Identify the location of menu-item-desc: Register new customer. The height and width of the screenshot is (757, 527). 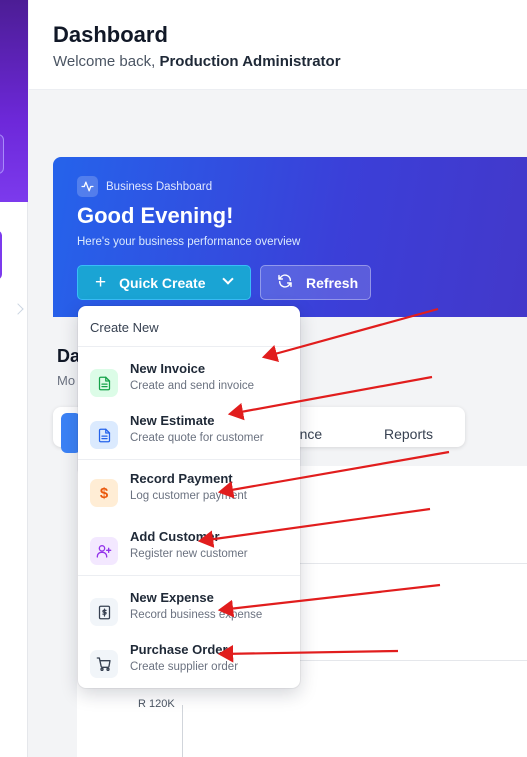
(189, 554).